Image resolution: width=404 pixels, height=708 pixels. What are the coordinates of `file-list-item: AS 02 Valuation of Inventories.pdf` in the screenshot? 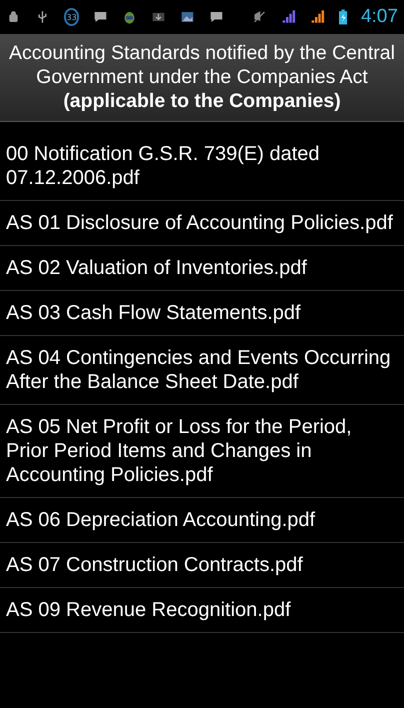 It's located at (202, 268).